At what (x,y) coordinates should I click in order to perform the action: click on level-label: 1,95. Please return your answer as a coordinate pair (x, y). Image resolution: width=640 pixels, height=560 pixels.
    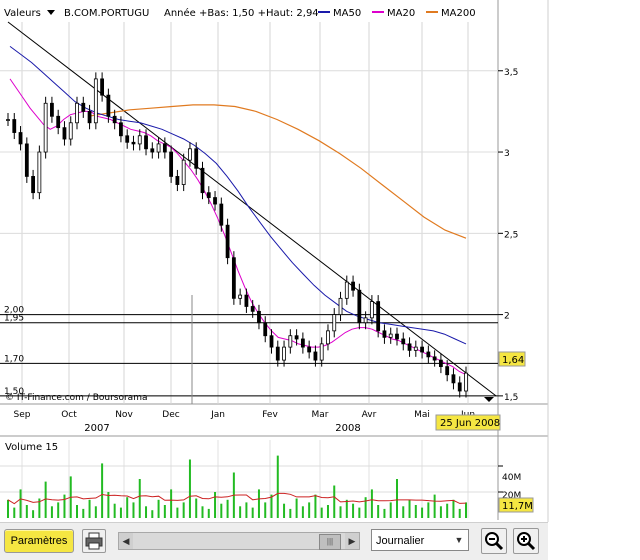
    Looking at the image, I should click on (14, 319).